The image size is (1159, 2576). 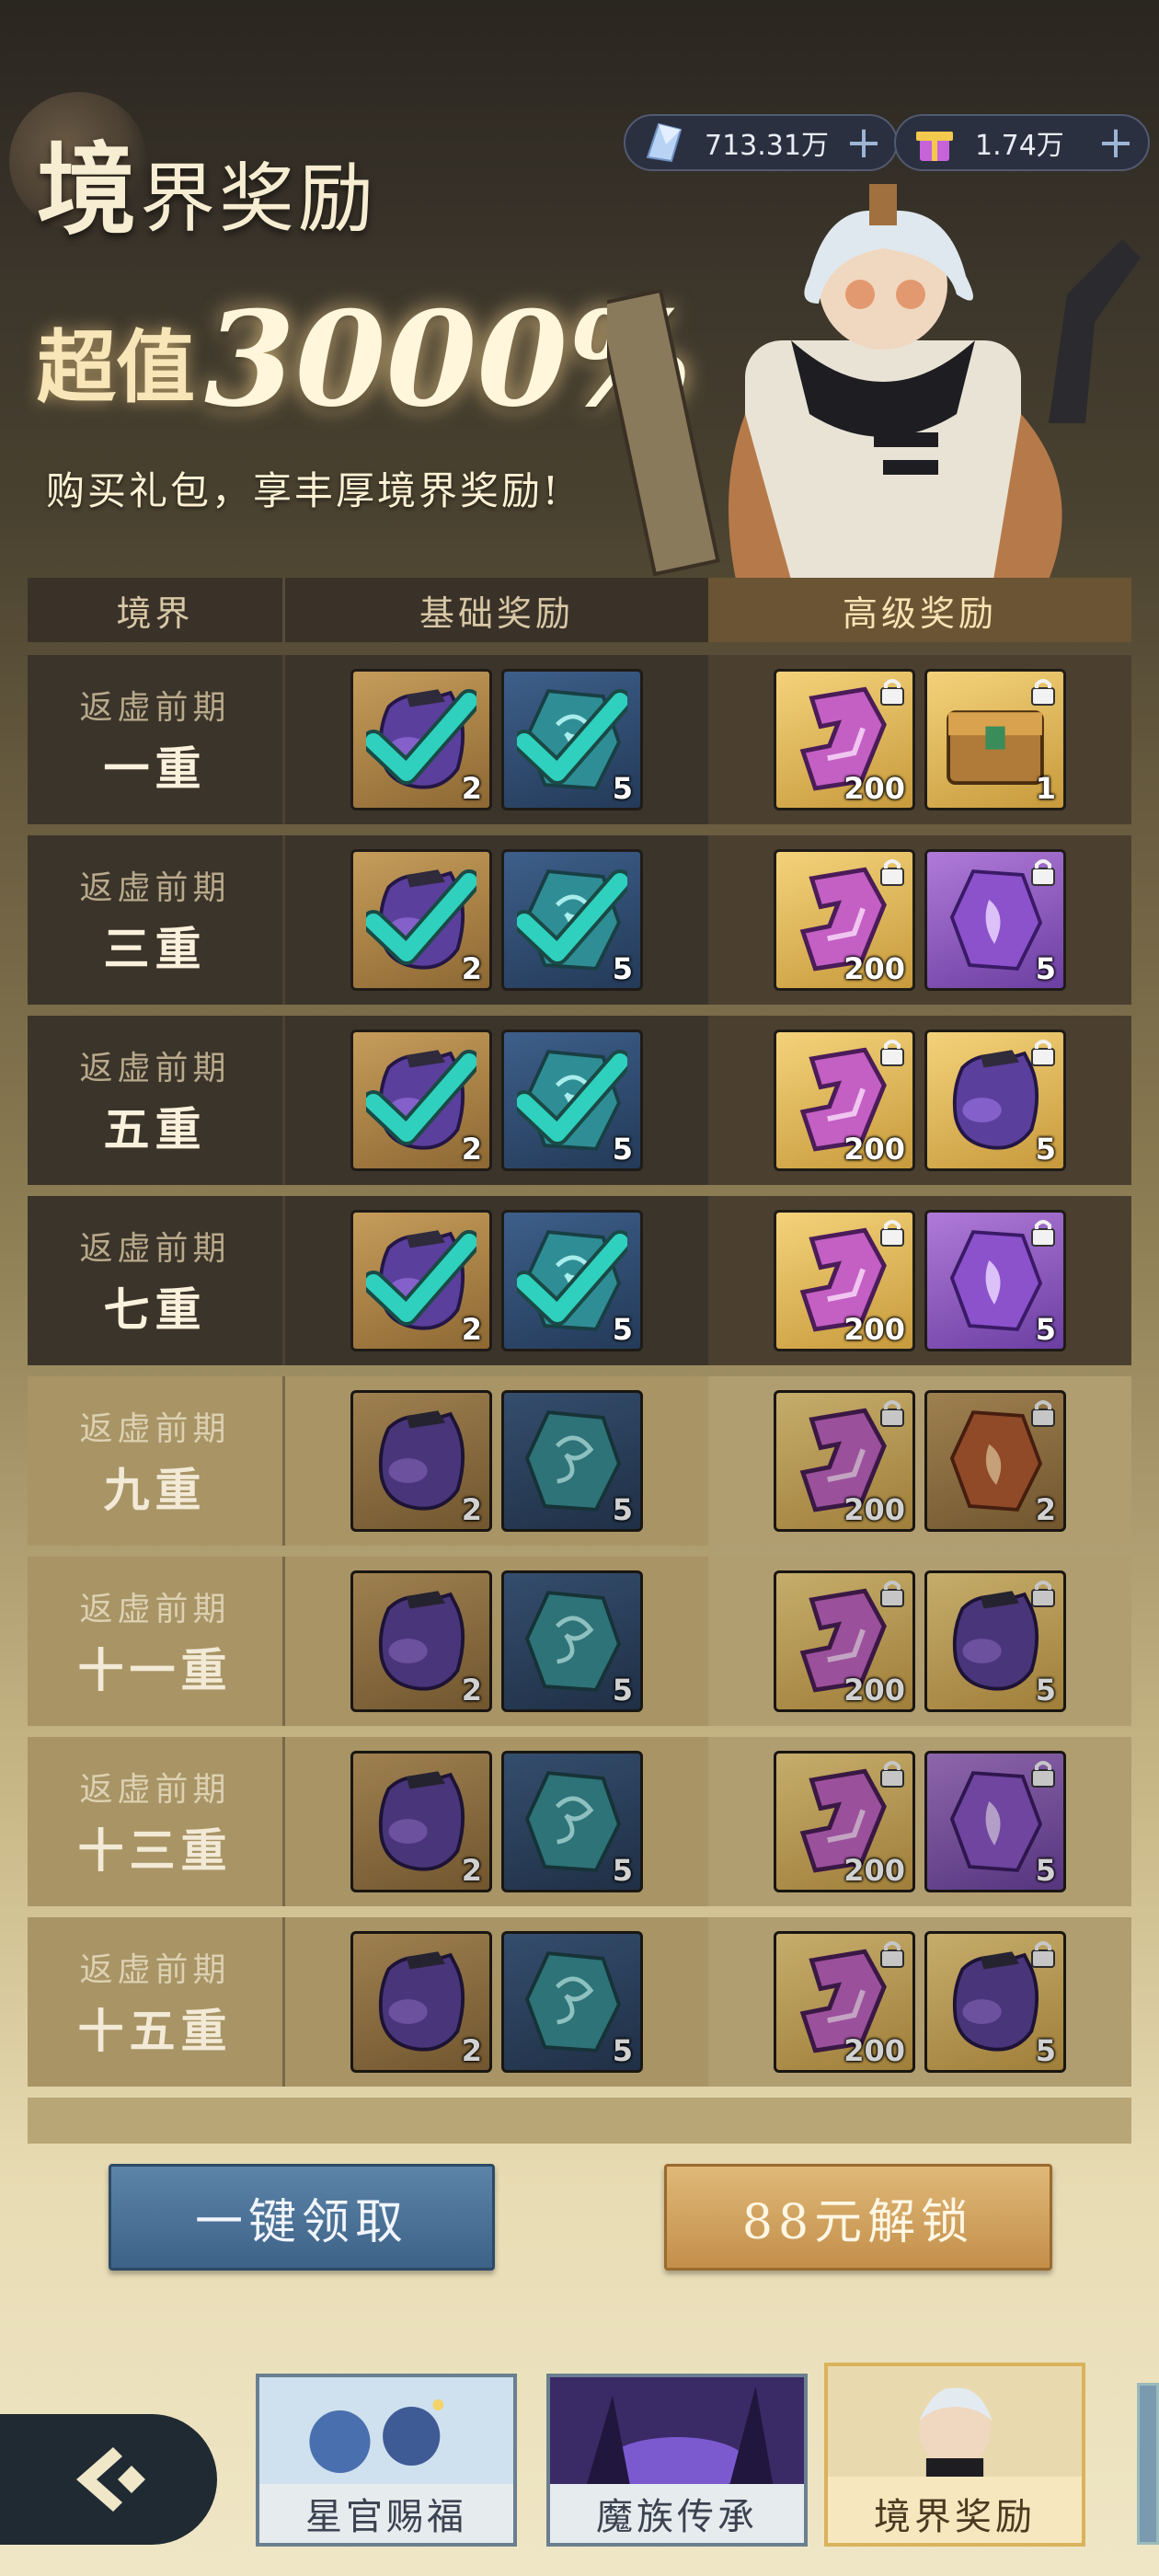 I want to click on realm-level: 十三重, so click(x=155, y=1850).